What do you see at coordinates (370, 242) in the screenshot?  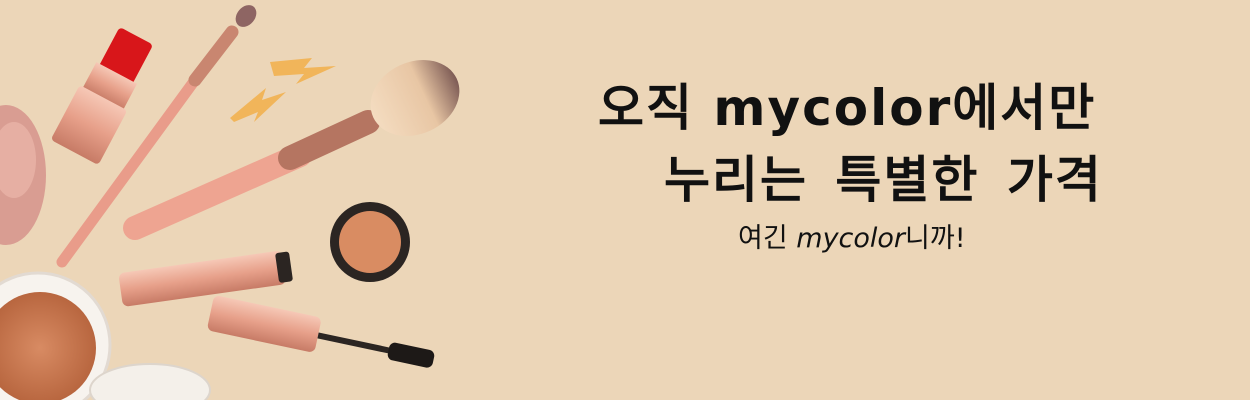 I see `compact-icon` at bounding box center [370, 242].